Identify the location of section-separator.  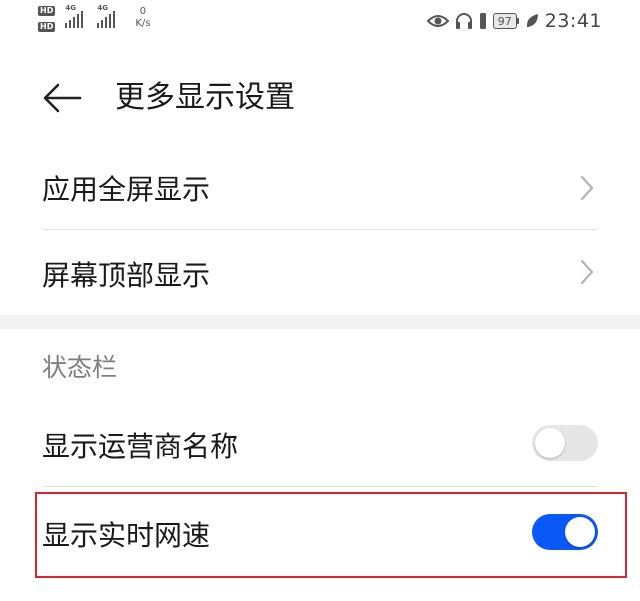
(320, 322).